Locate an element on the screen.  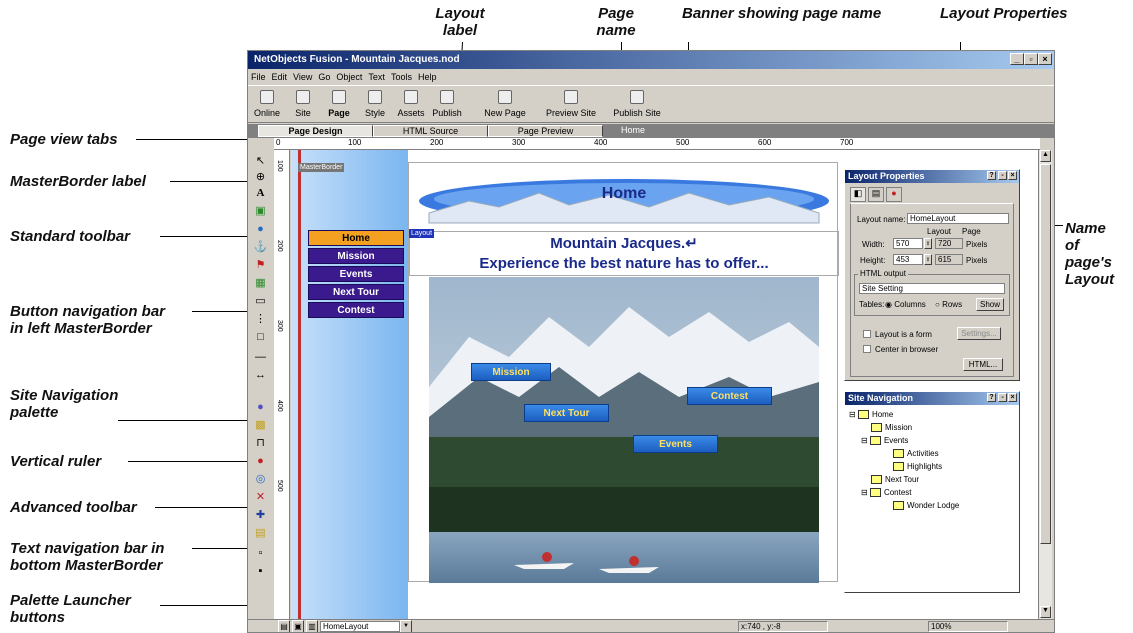
nav-button-next-tour: Next Tour is located at coordinates (356, 292).